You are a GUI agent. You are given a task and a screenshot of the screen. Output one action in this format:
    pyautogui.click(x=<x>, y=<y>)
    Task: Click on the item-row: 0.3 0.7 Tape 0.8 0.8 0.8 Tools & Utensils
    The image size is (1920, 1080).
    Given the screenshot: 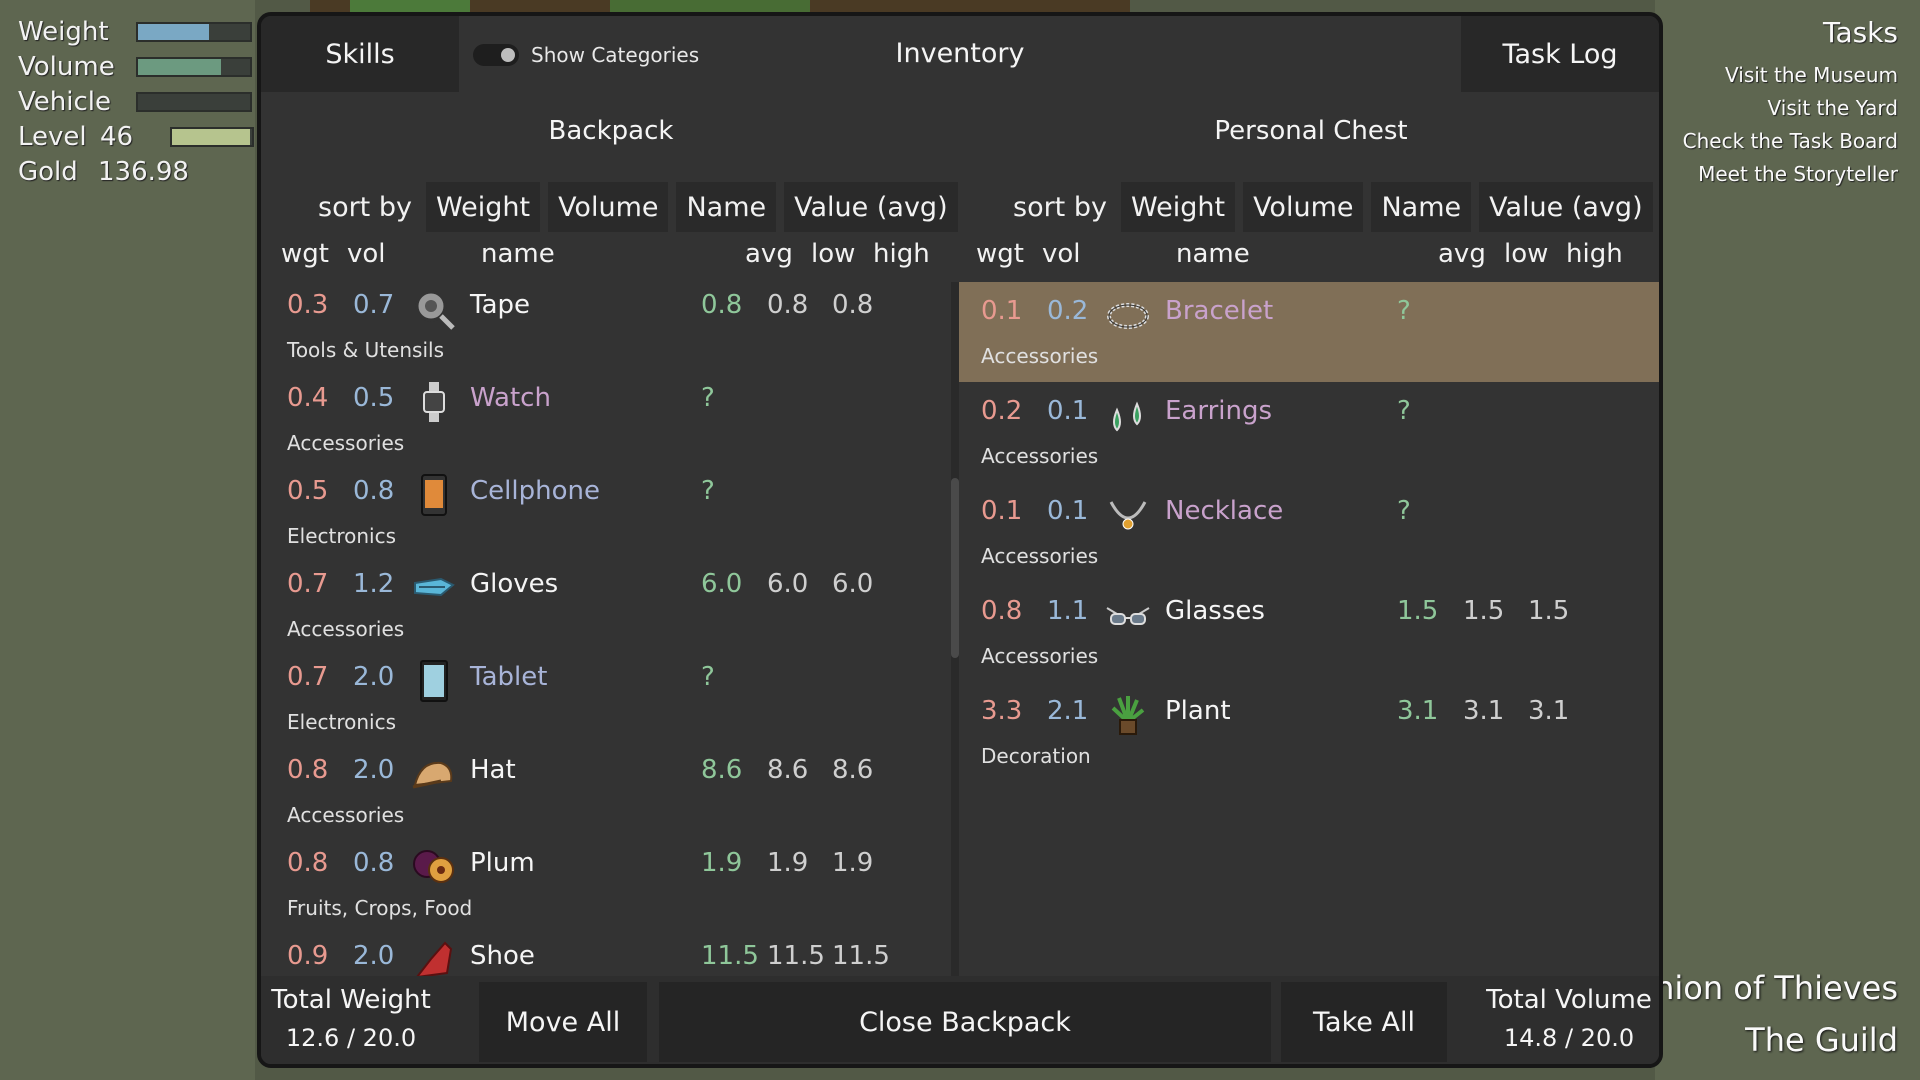 What is the action you would take?
    pyautogui.click(x=606, y=328)
    